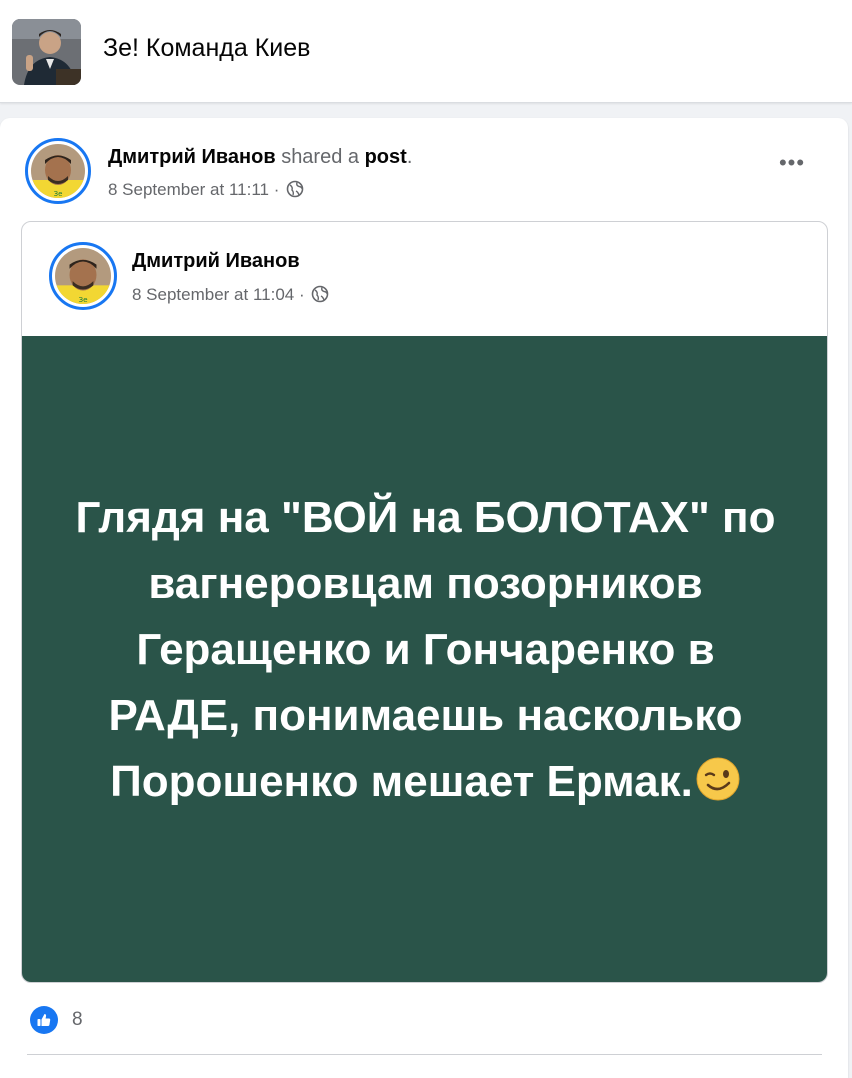 The image size is (852, 1078). Describe the element at coordinates (188, 189) in the screenshot. I see `share-timestamp: 8 September at 11:11` at that location.